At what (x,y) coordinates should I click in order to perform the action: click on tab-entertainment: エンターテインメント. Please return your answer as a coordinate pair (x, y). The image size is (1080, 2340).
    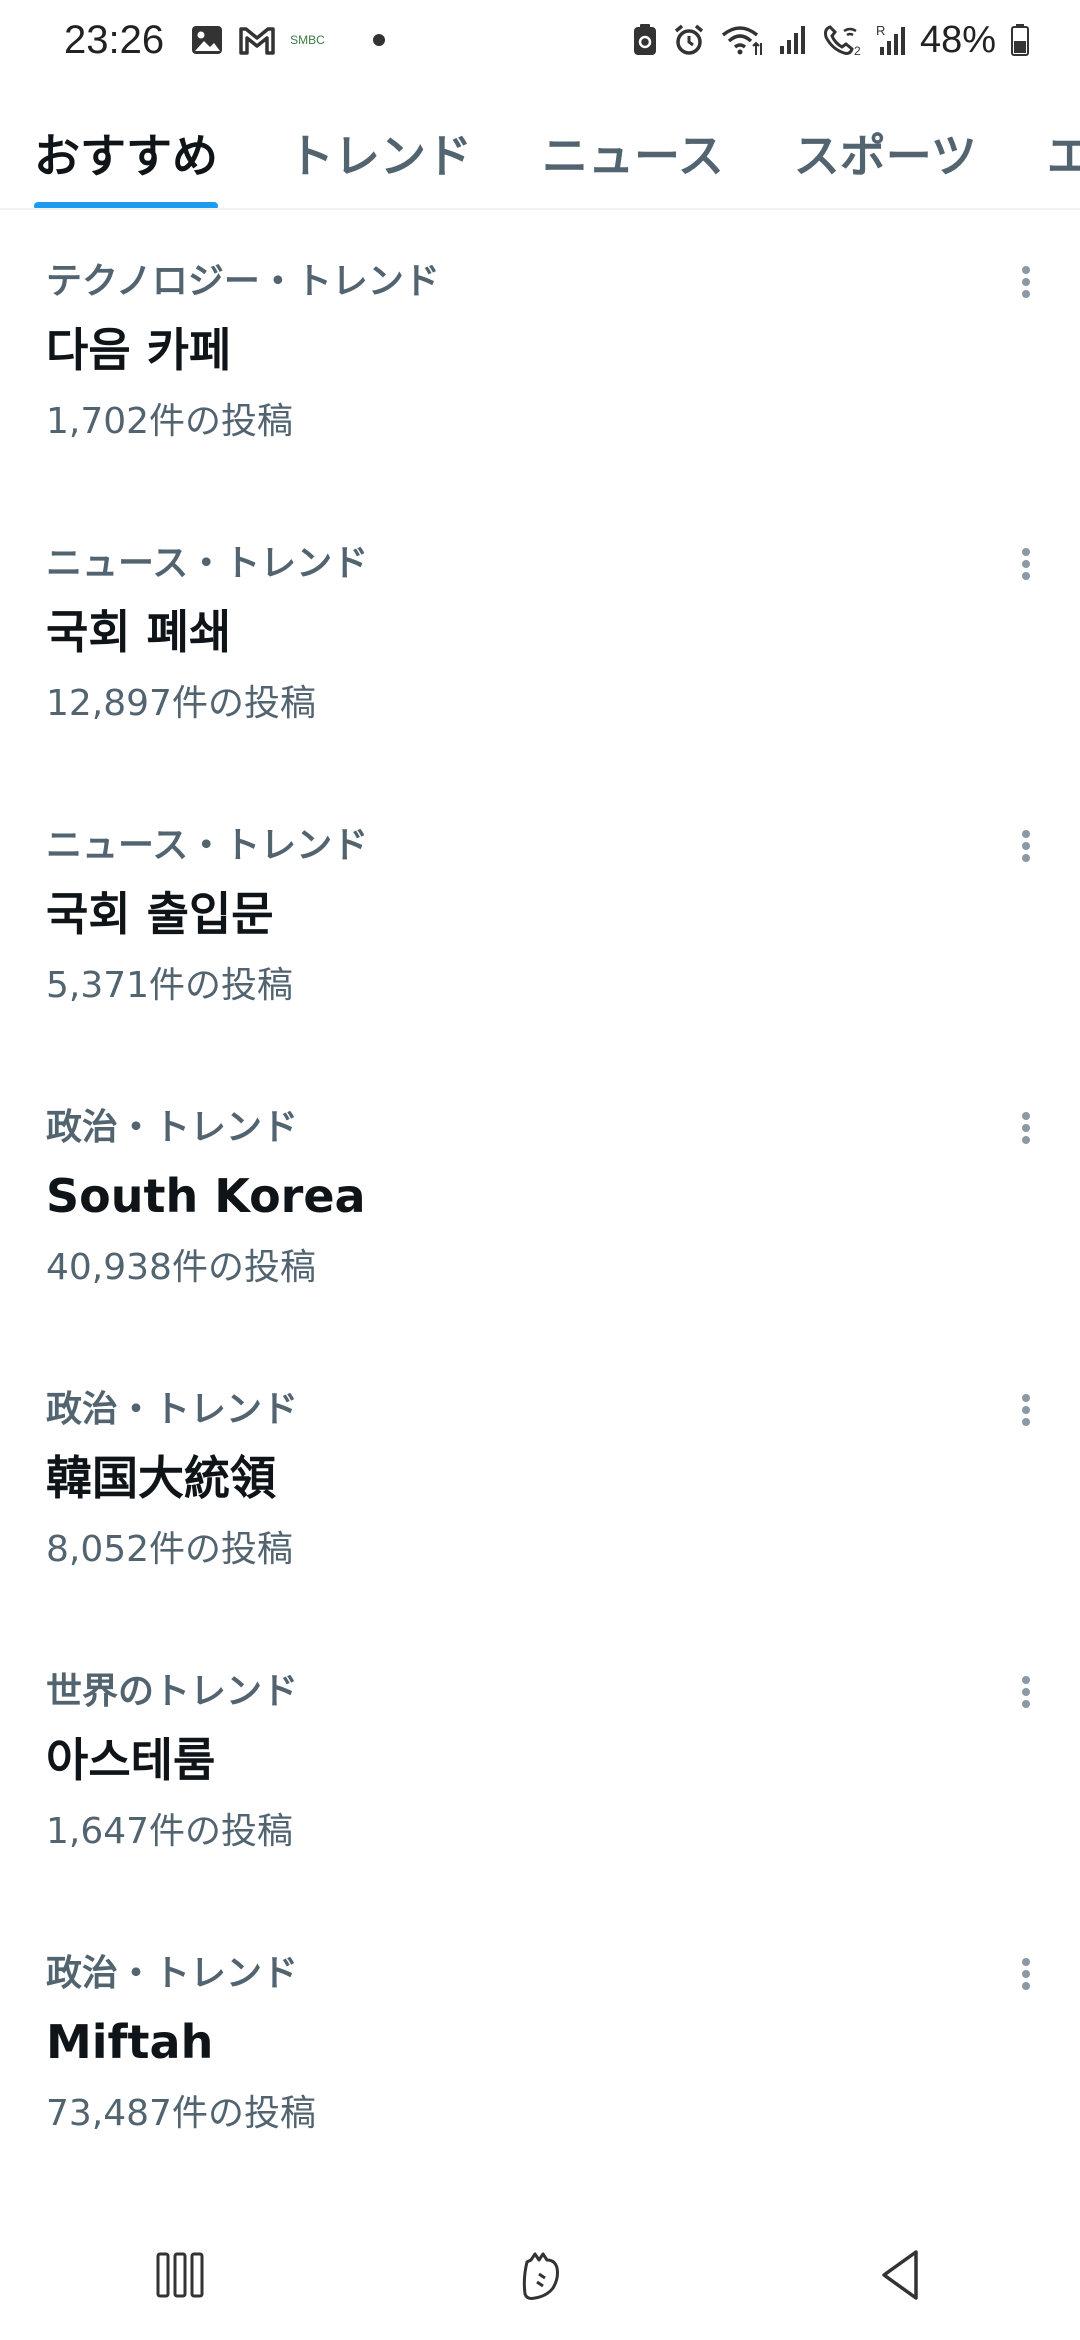
    Looking at the image, I should click on (1063, 152).